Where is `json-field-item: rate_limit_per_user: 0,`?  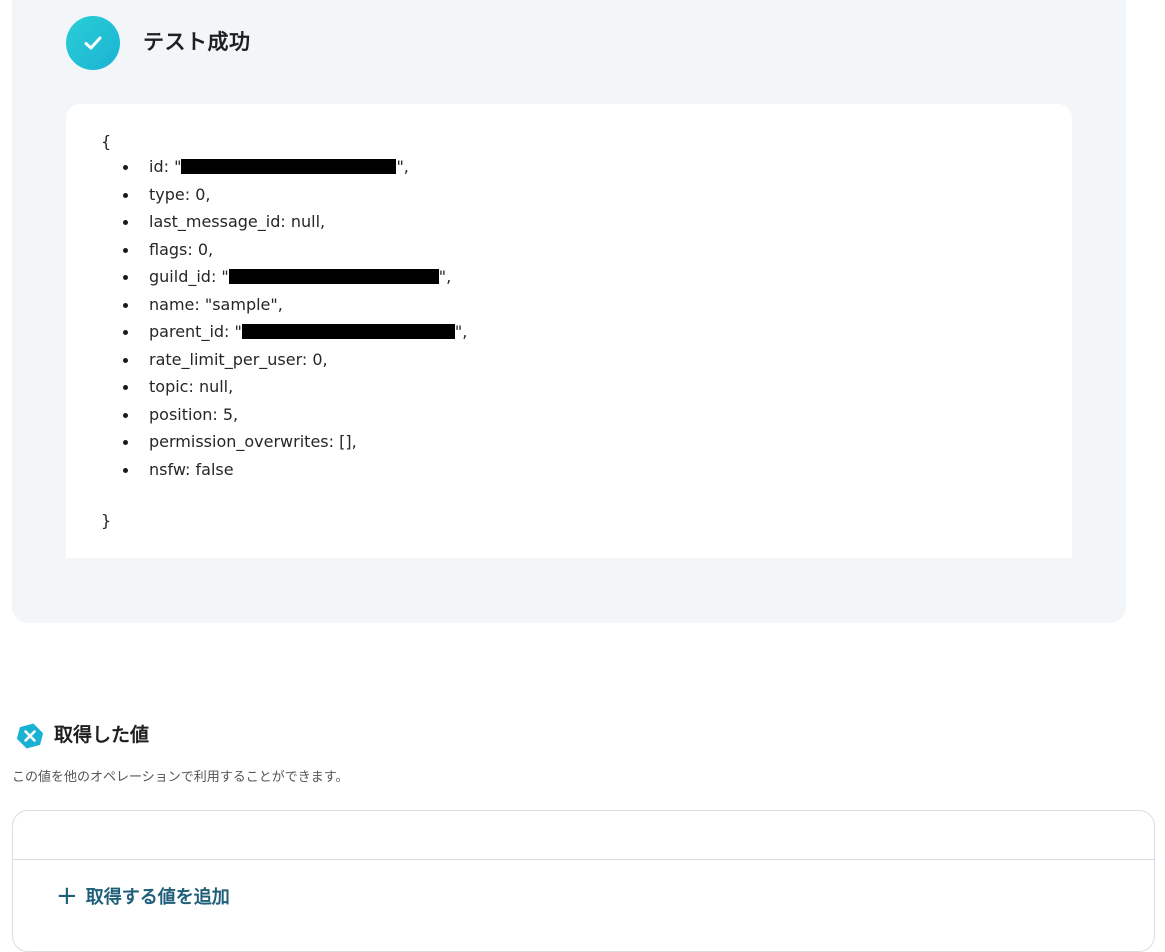 json-field-item: rate_limit_per_user: 0, is located at coordinates (295, 360).